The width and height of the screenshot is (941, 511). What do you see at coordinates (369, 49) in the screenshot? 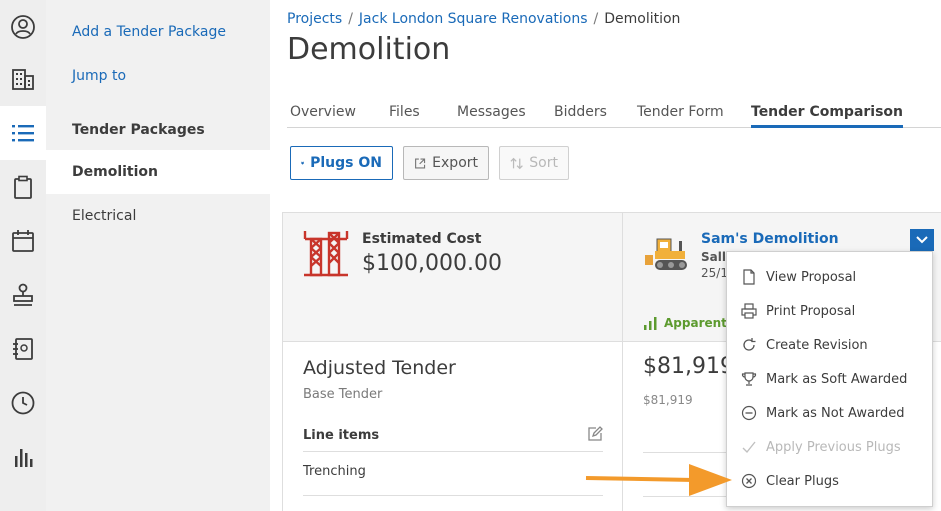
I see `page-title: Demolition` at bounding box center [369, 49].